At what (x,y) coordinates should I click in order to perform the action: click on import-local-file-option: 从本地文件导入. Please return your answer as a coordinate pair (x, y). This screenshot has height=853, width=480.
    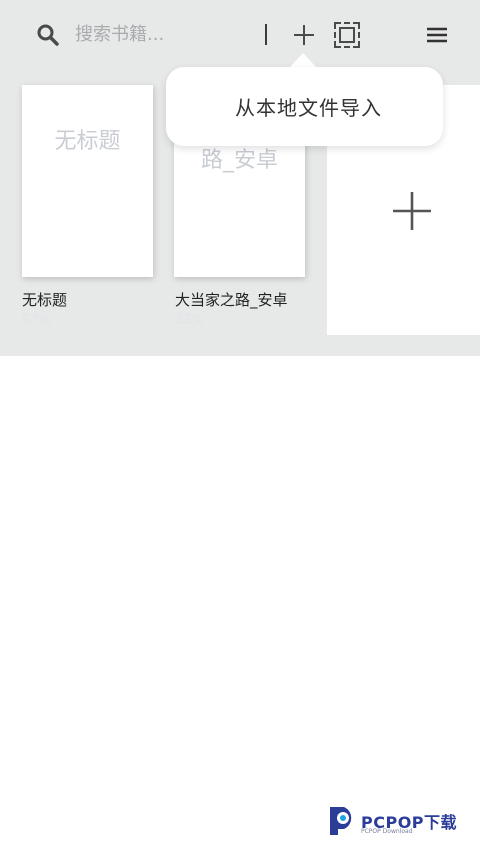
    Looking at the image, I should click on (304, 106).